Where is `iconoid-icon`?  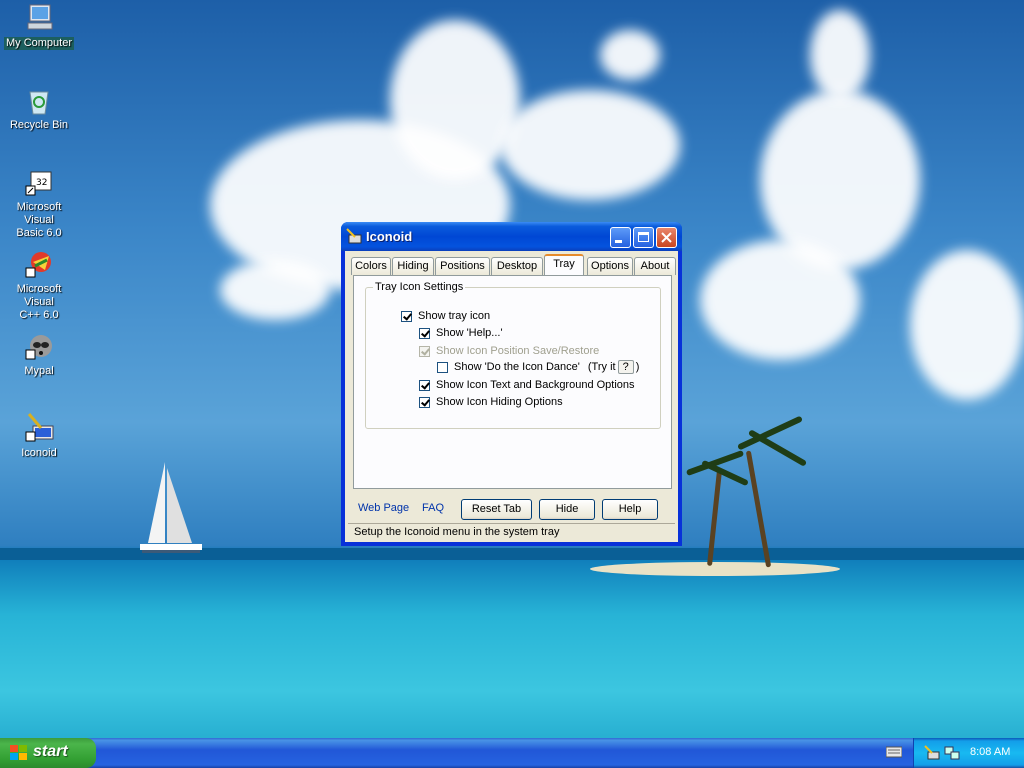 iconoid-icon is located at coordinates (39, 428).